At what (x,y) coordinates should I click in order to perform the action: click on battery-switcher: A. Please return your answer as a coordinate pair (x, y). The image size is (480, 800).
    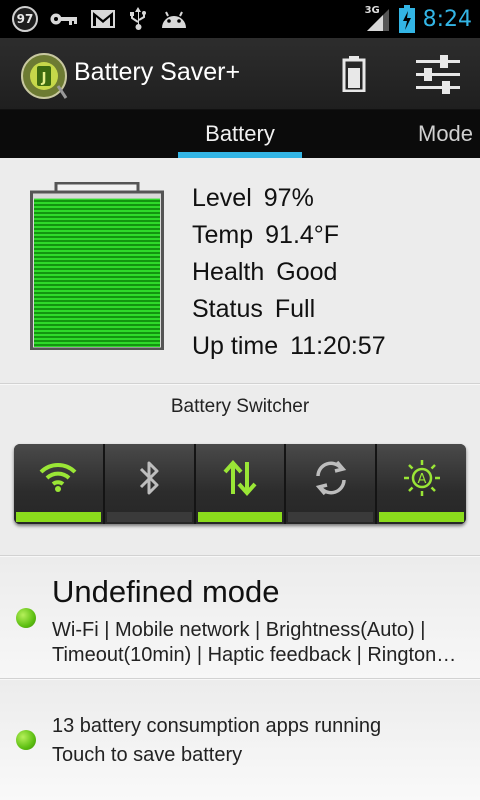
    Looking at the image, I should click on (240, 484).